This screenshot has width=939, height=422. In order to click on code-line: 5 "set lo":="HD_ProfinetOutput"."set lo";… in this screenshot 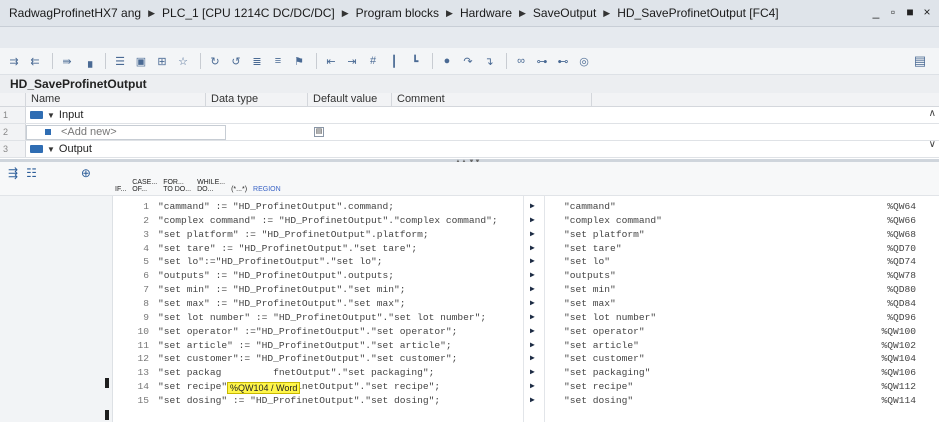, I will do `click(533, 261)`.